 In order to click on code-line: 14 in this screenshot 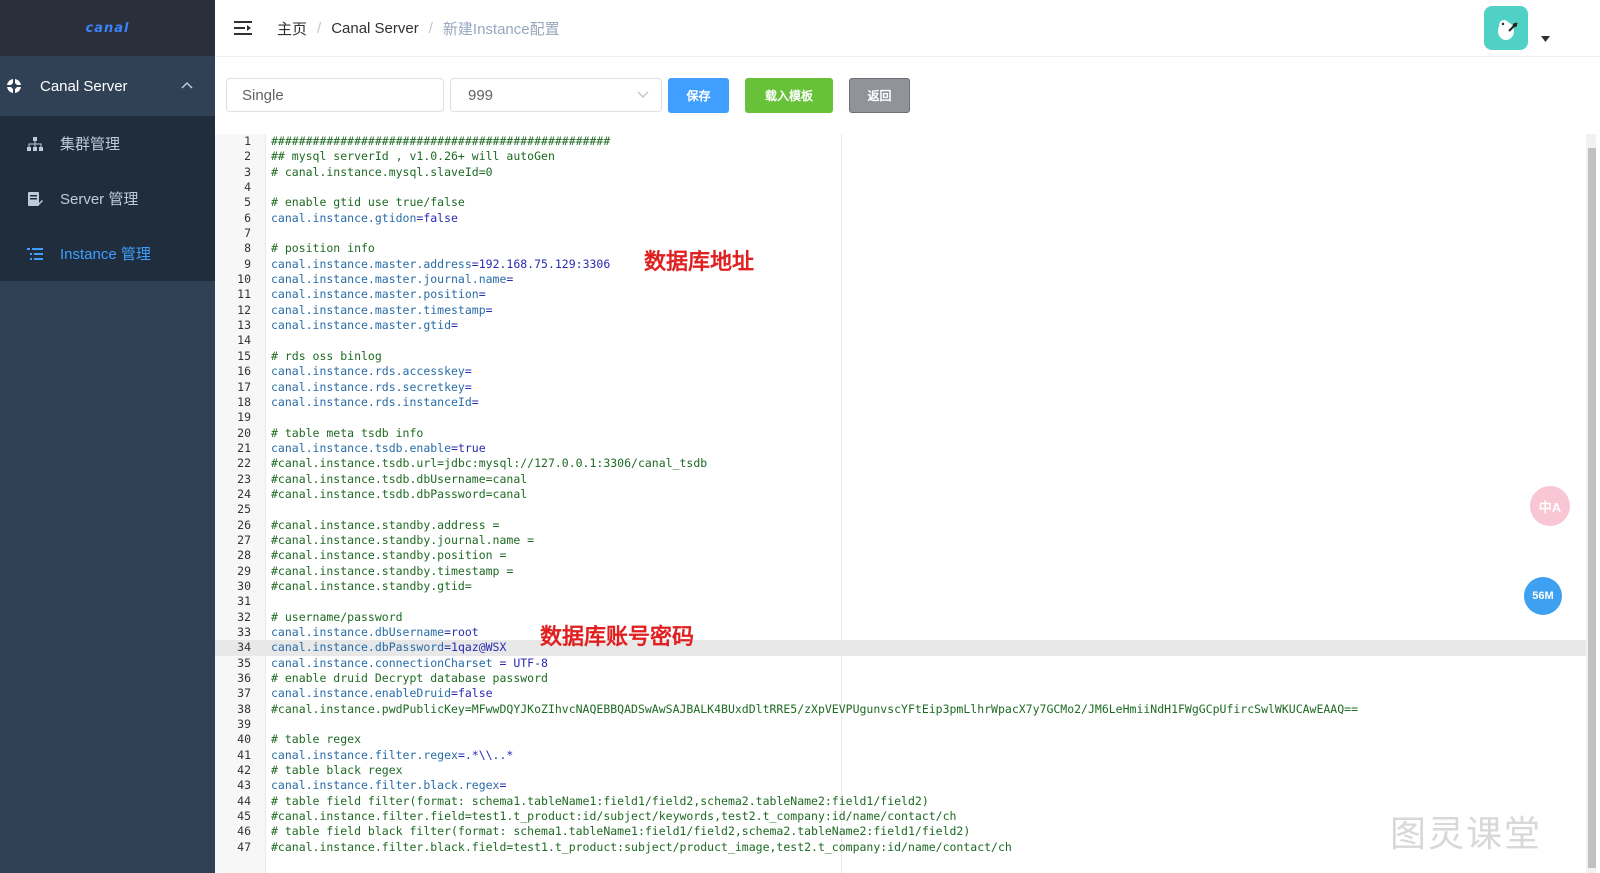, I will do `click(905, 340)`.